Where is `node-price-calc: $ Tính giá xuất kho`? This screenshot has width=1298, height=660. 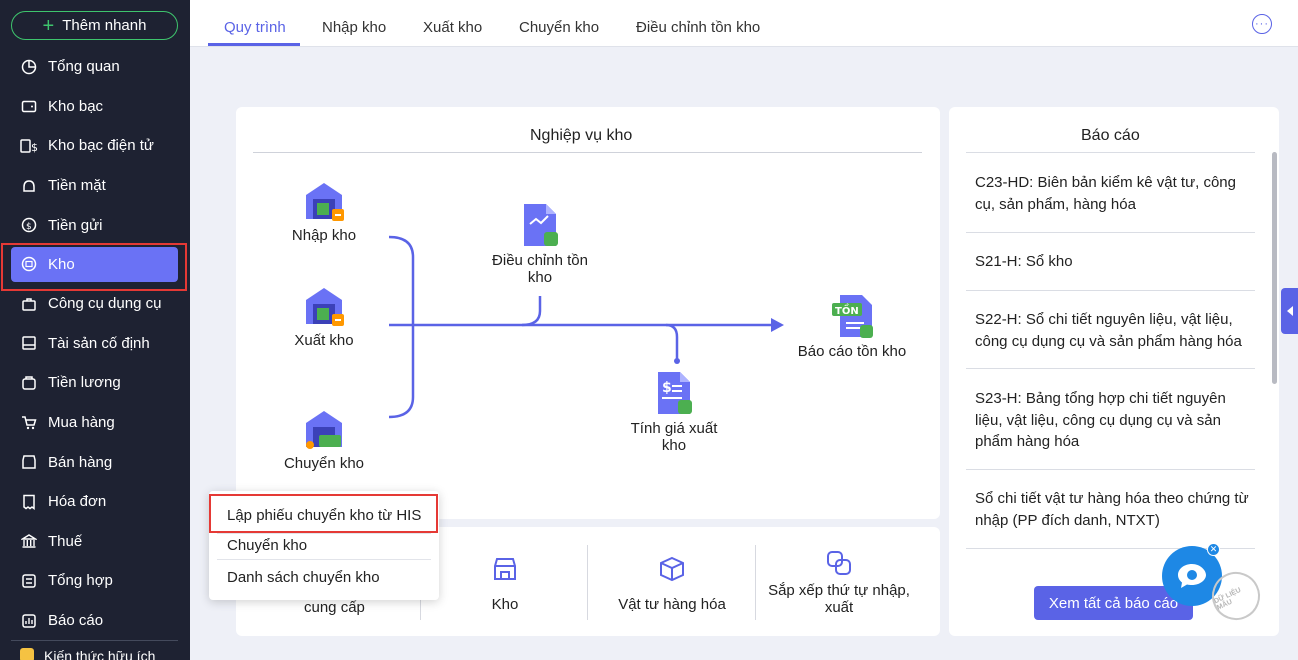
node-price-calc: $ Tính giá xuất kho is located at coordinates (674, 412).